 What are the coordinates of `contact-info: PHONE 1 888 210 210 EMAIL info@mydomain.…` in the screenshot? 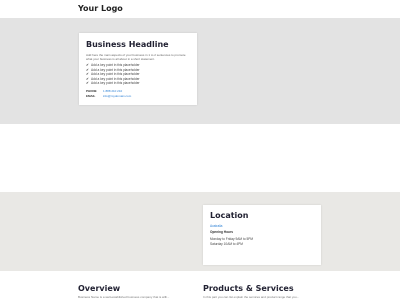 It's located at (138, 94).